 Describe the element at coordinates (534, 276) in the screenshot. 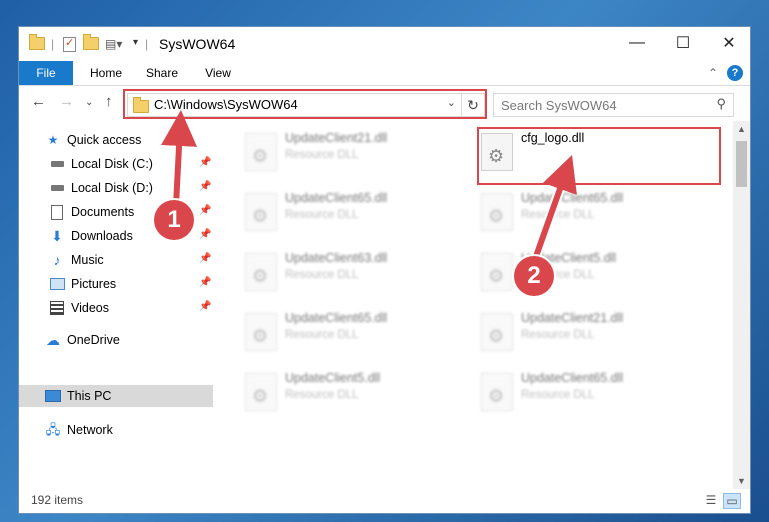

I see `step-2-badge: 2` at that location.